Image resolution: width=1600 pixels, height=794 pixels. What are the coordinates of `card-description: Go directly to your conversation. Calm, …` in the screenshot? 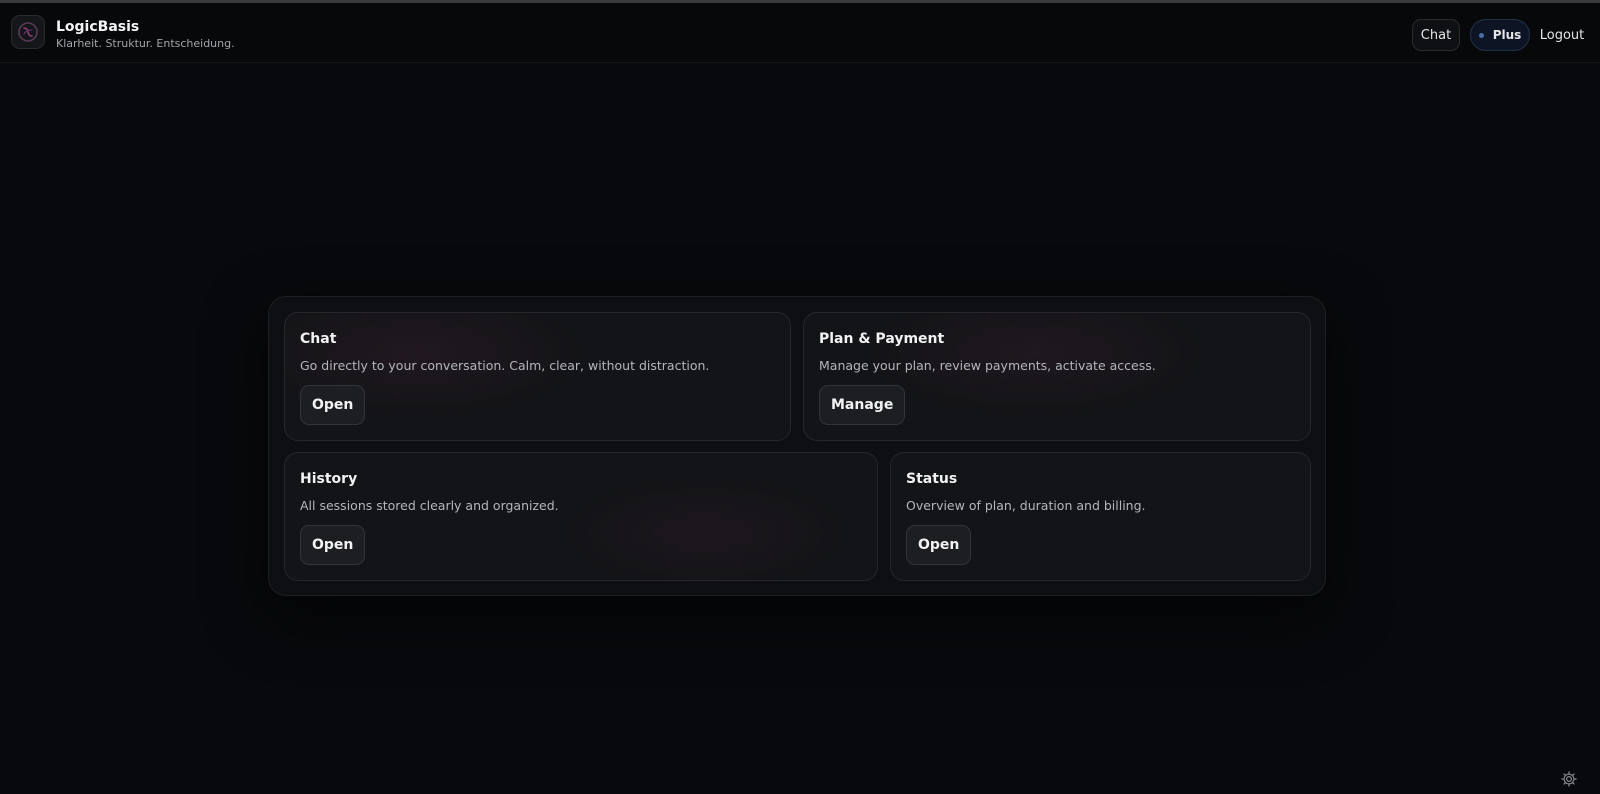 It's located at (505, 365).